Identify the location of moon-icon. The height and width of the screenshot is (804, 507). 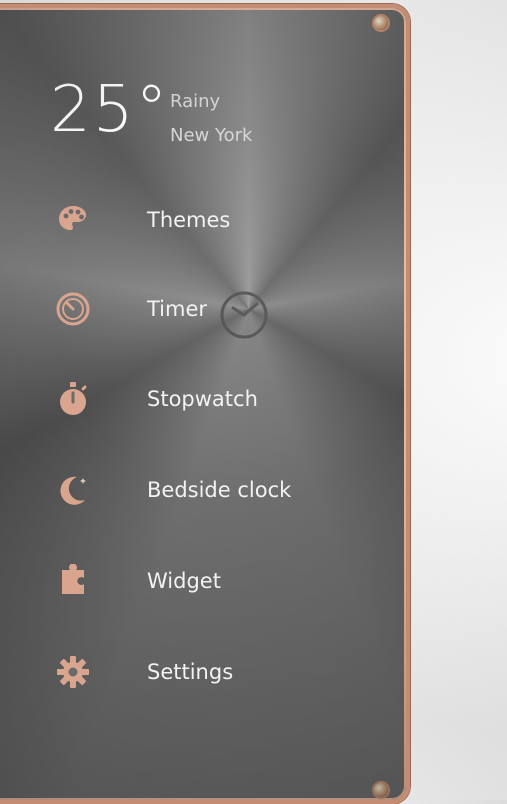
(73, 490).